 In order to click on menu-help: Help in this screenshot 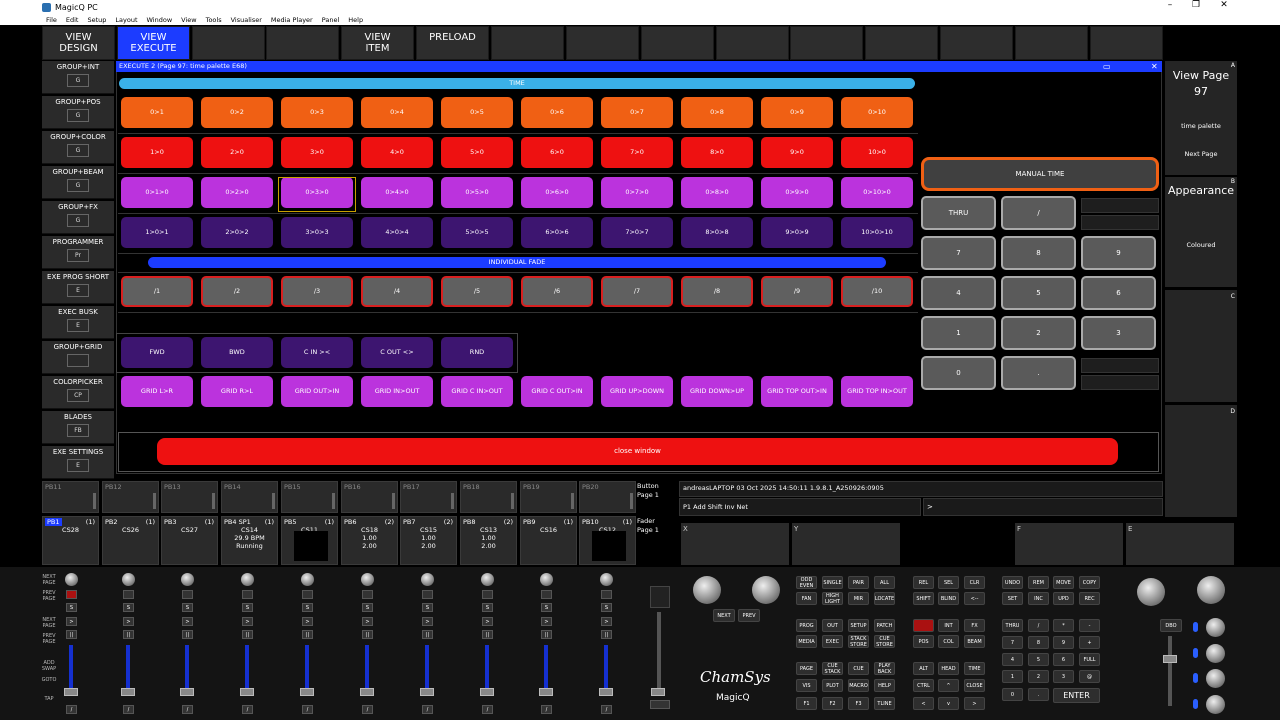, I will do `click(355, 20)`.